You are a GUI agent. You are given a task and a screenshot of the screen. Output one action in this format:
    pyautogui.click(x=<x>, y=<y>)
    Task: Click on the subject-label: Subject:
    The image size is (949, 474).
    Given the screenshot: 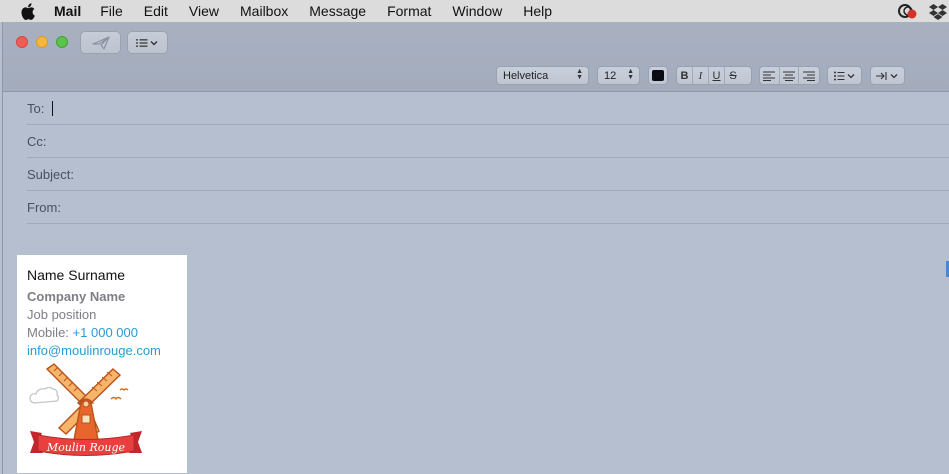 What is the action you would take?
    pyautogui.click(x=50, y=174)
    